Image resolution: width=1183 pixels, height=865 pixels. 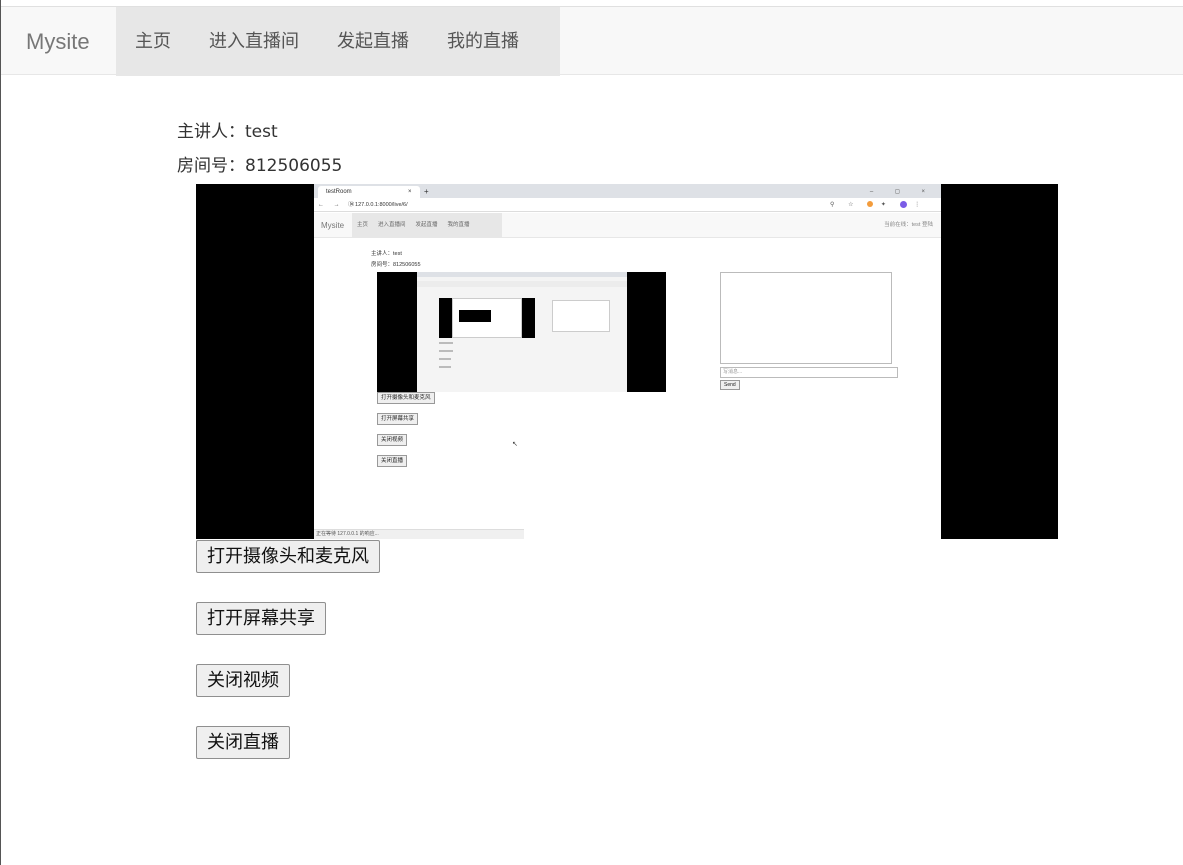 I want to click on nav-item-home: 主页, so click(x=153, y=41).